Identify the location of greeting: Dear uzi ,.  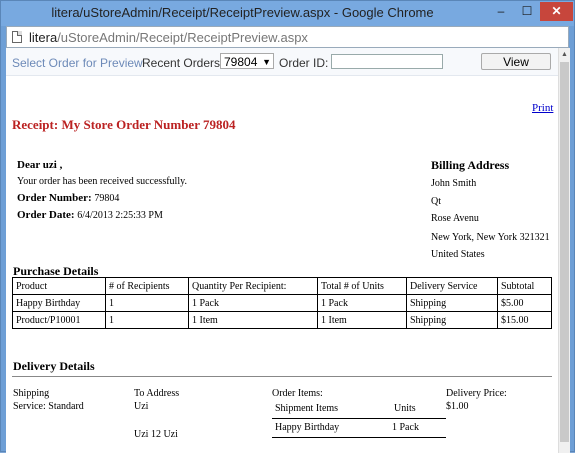
(40, 165).